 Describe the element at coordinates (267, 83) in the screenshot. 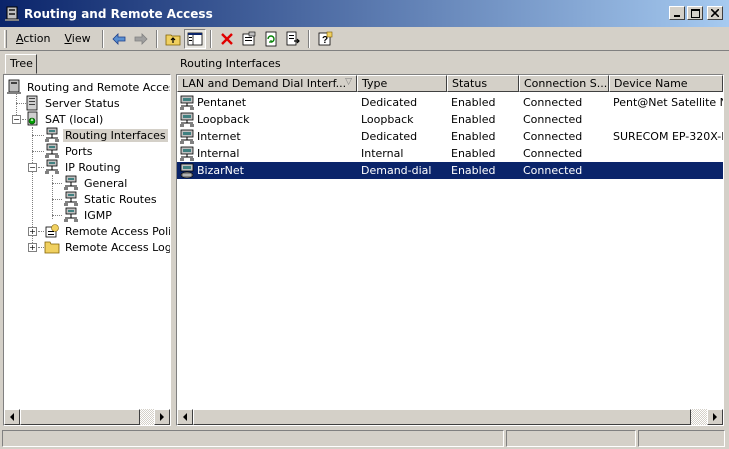

I see `column-header-name: LAN and Demand Dial Interf... ▽` at that location.